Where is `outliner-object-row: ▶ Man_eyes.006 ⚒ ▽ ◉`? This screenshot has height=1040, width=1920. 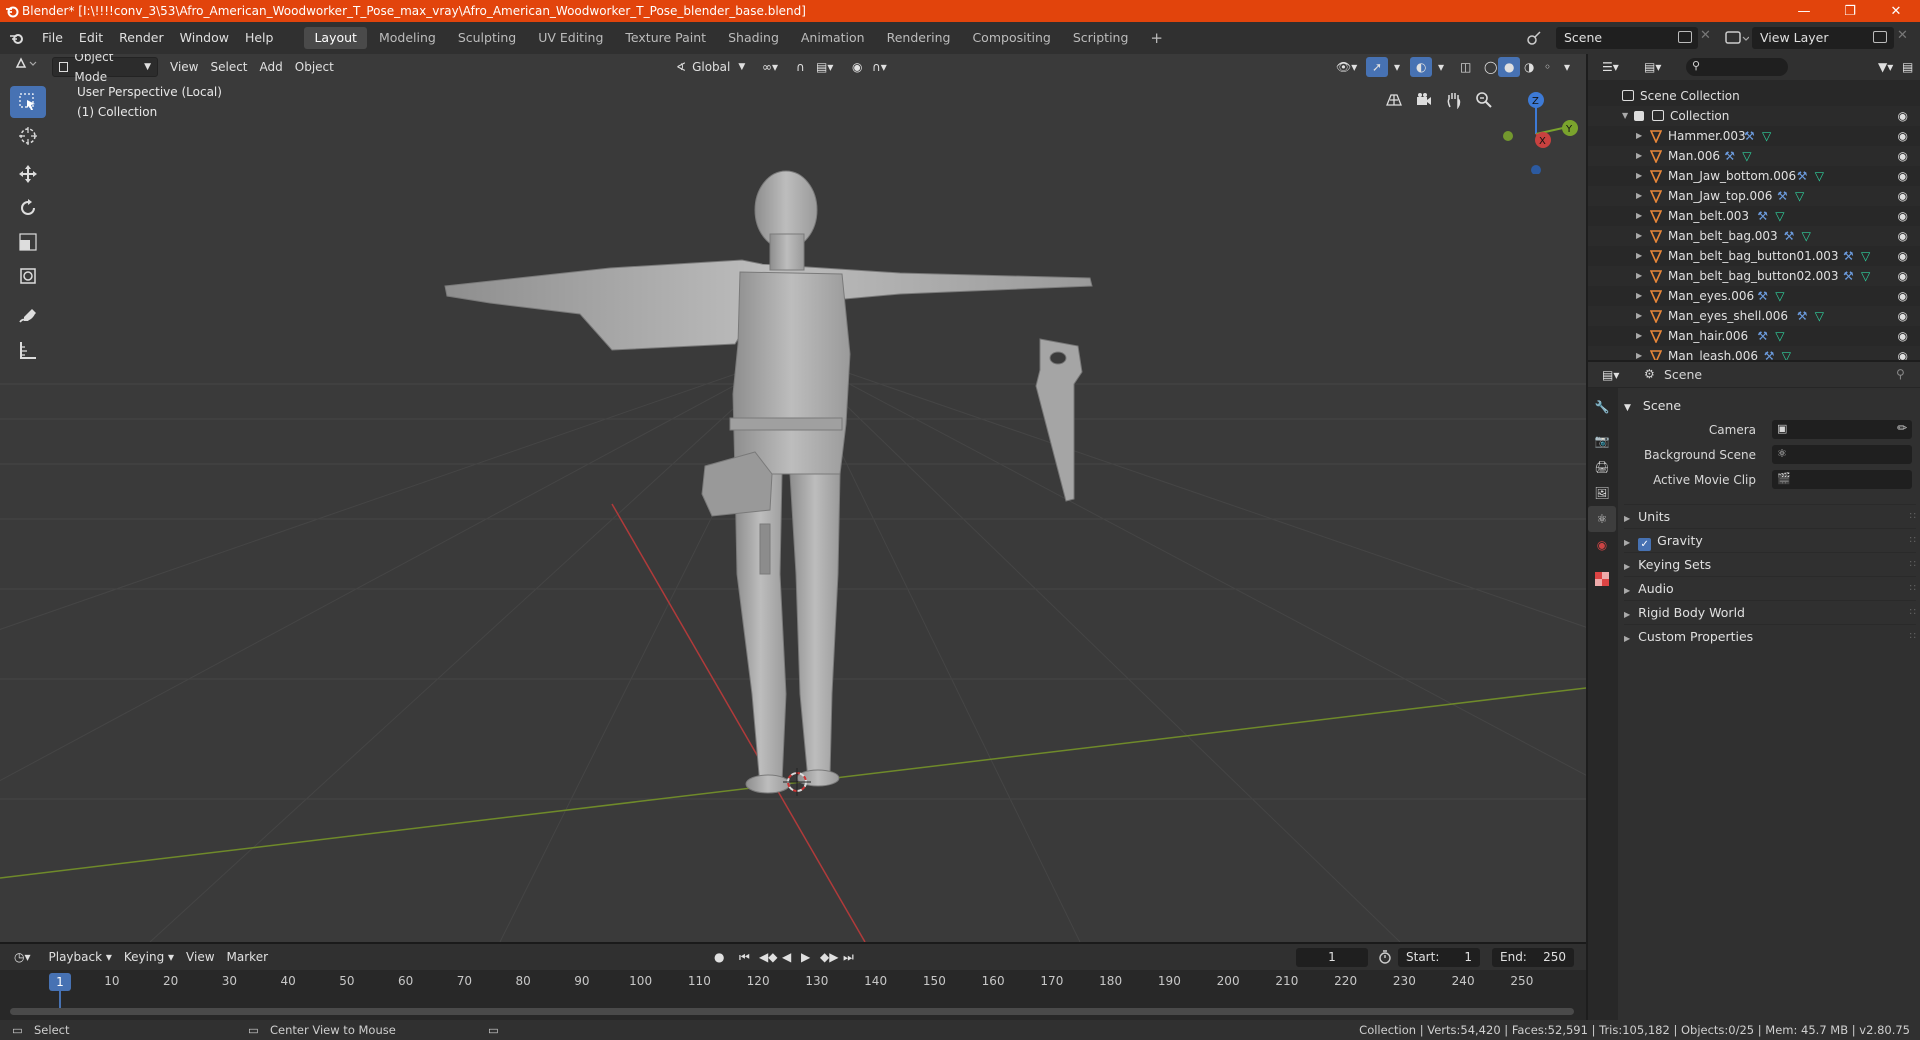
outliner-object-row: ▶ Man_eyes.006 ⚒ ▽ ◉ is located at coordinates (1754, 296).